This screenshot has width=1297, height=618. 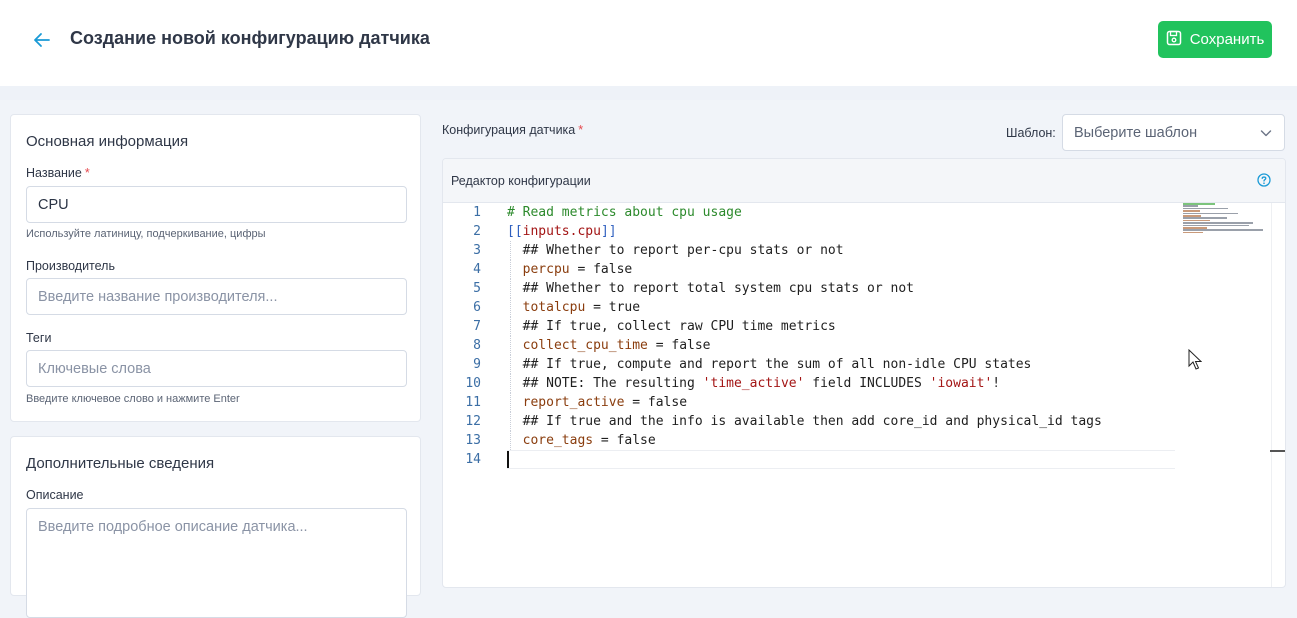 I want to click on code-line: 14, so click(x=813, y=459).